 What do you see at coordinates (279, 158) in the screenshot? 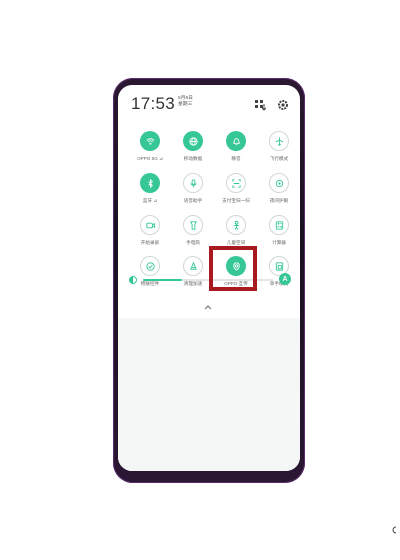
I see `quick-tile-label: 飞行模式` at bounding box center [279, 158].